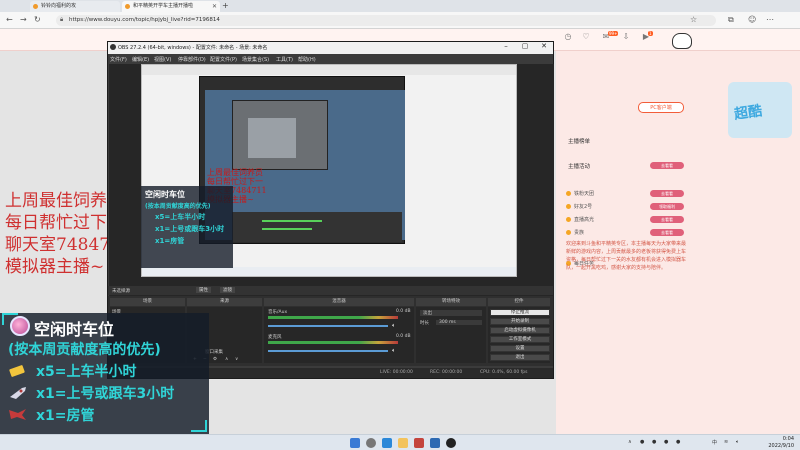 The image size is (800, 450). I want to click on search-icon, so click(371, 443).